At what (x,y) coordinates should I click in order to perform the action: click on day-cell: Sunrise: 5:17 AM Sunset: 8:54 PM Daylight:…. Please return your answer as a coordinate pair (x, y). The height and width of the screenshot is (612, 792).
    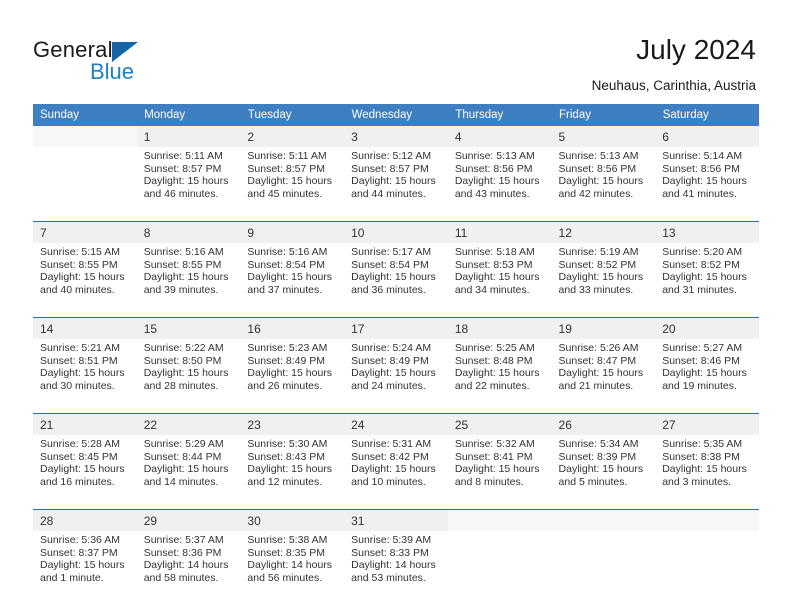
    Looking at the image, I should click on (396, 280).